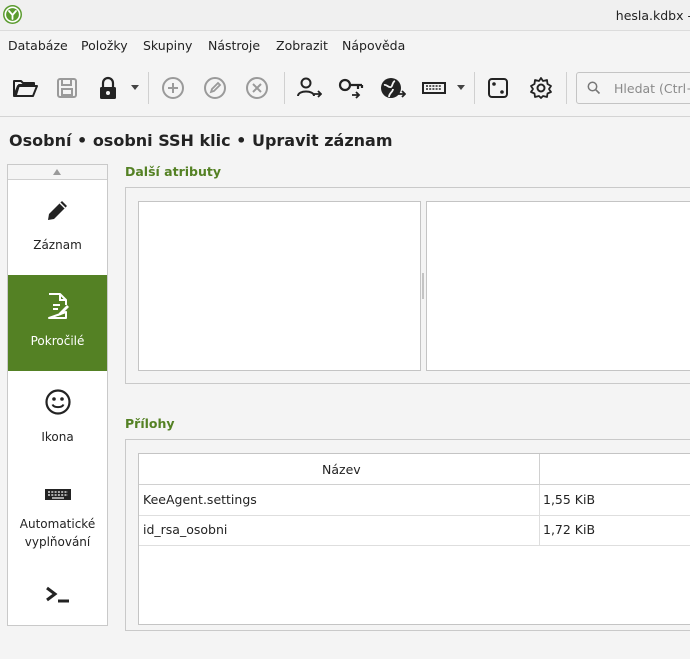 This screenshot has height=659, width=690. Describe the element at coordinates (257, 88) in the screenshot. I see `delete-entry-icon` at that location.